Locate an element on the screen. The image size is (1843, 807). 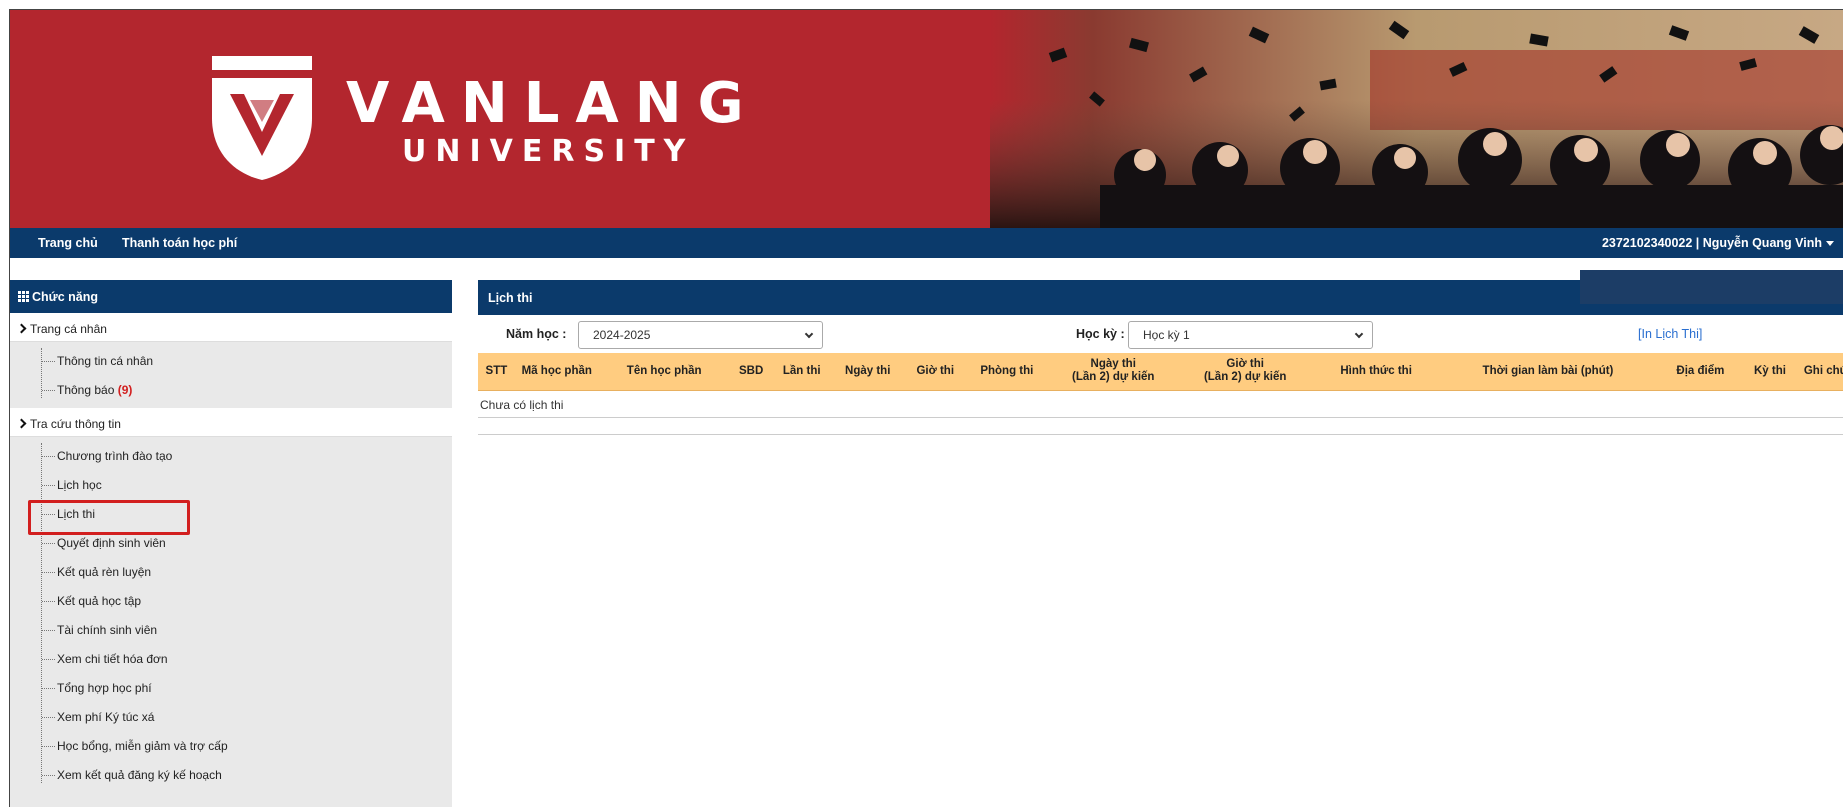
graduation-photo is located at coordinates (1416, 119).